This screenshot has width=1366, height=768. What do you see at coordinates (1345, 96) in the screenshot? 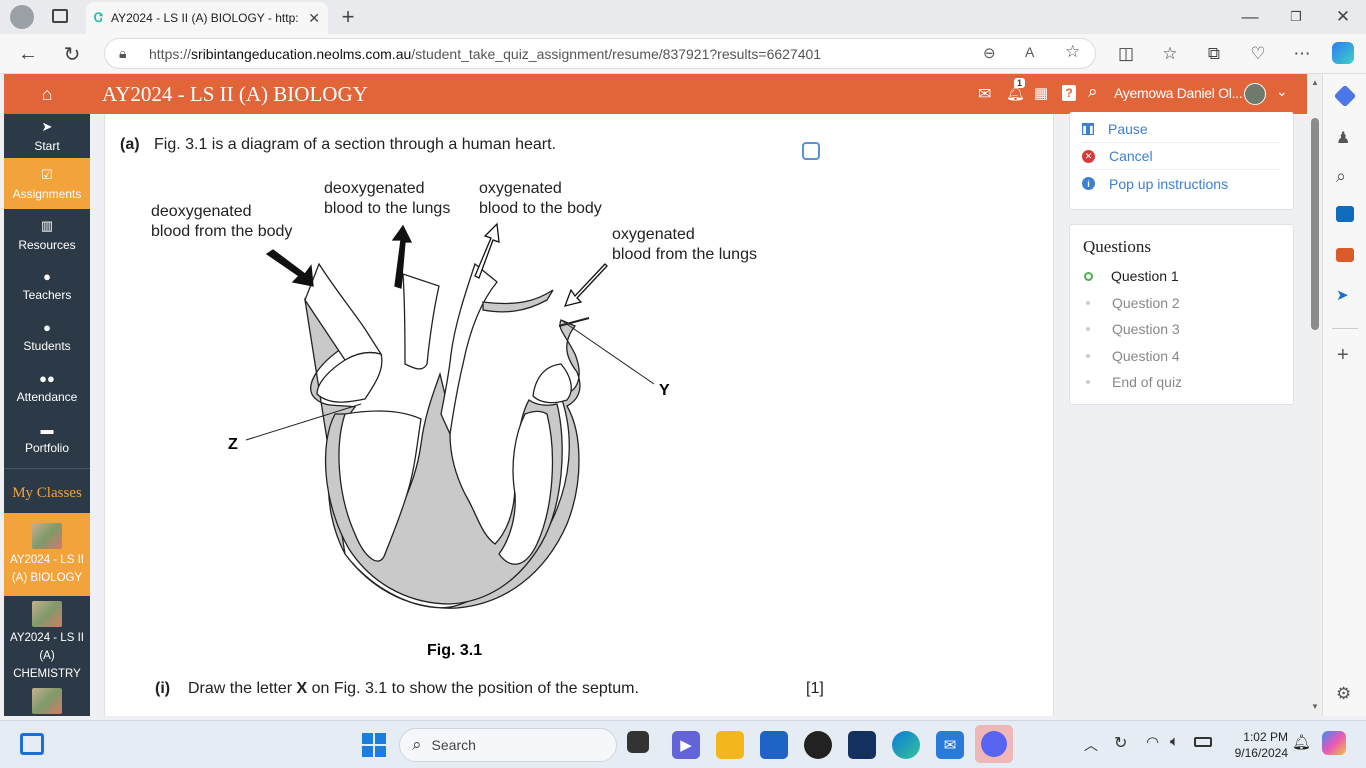
I see `tag-icon` at bounding box center [1345, 96].